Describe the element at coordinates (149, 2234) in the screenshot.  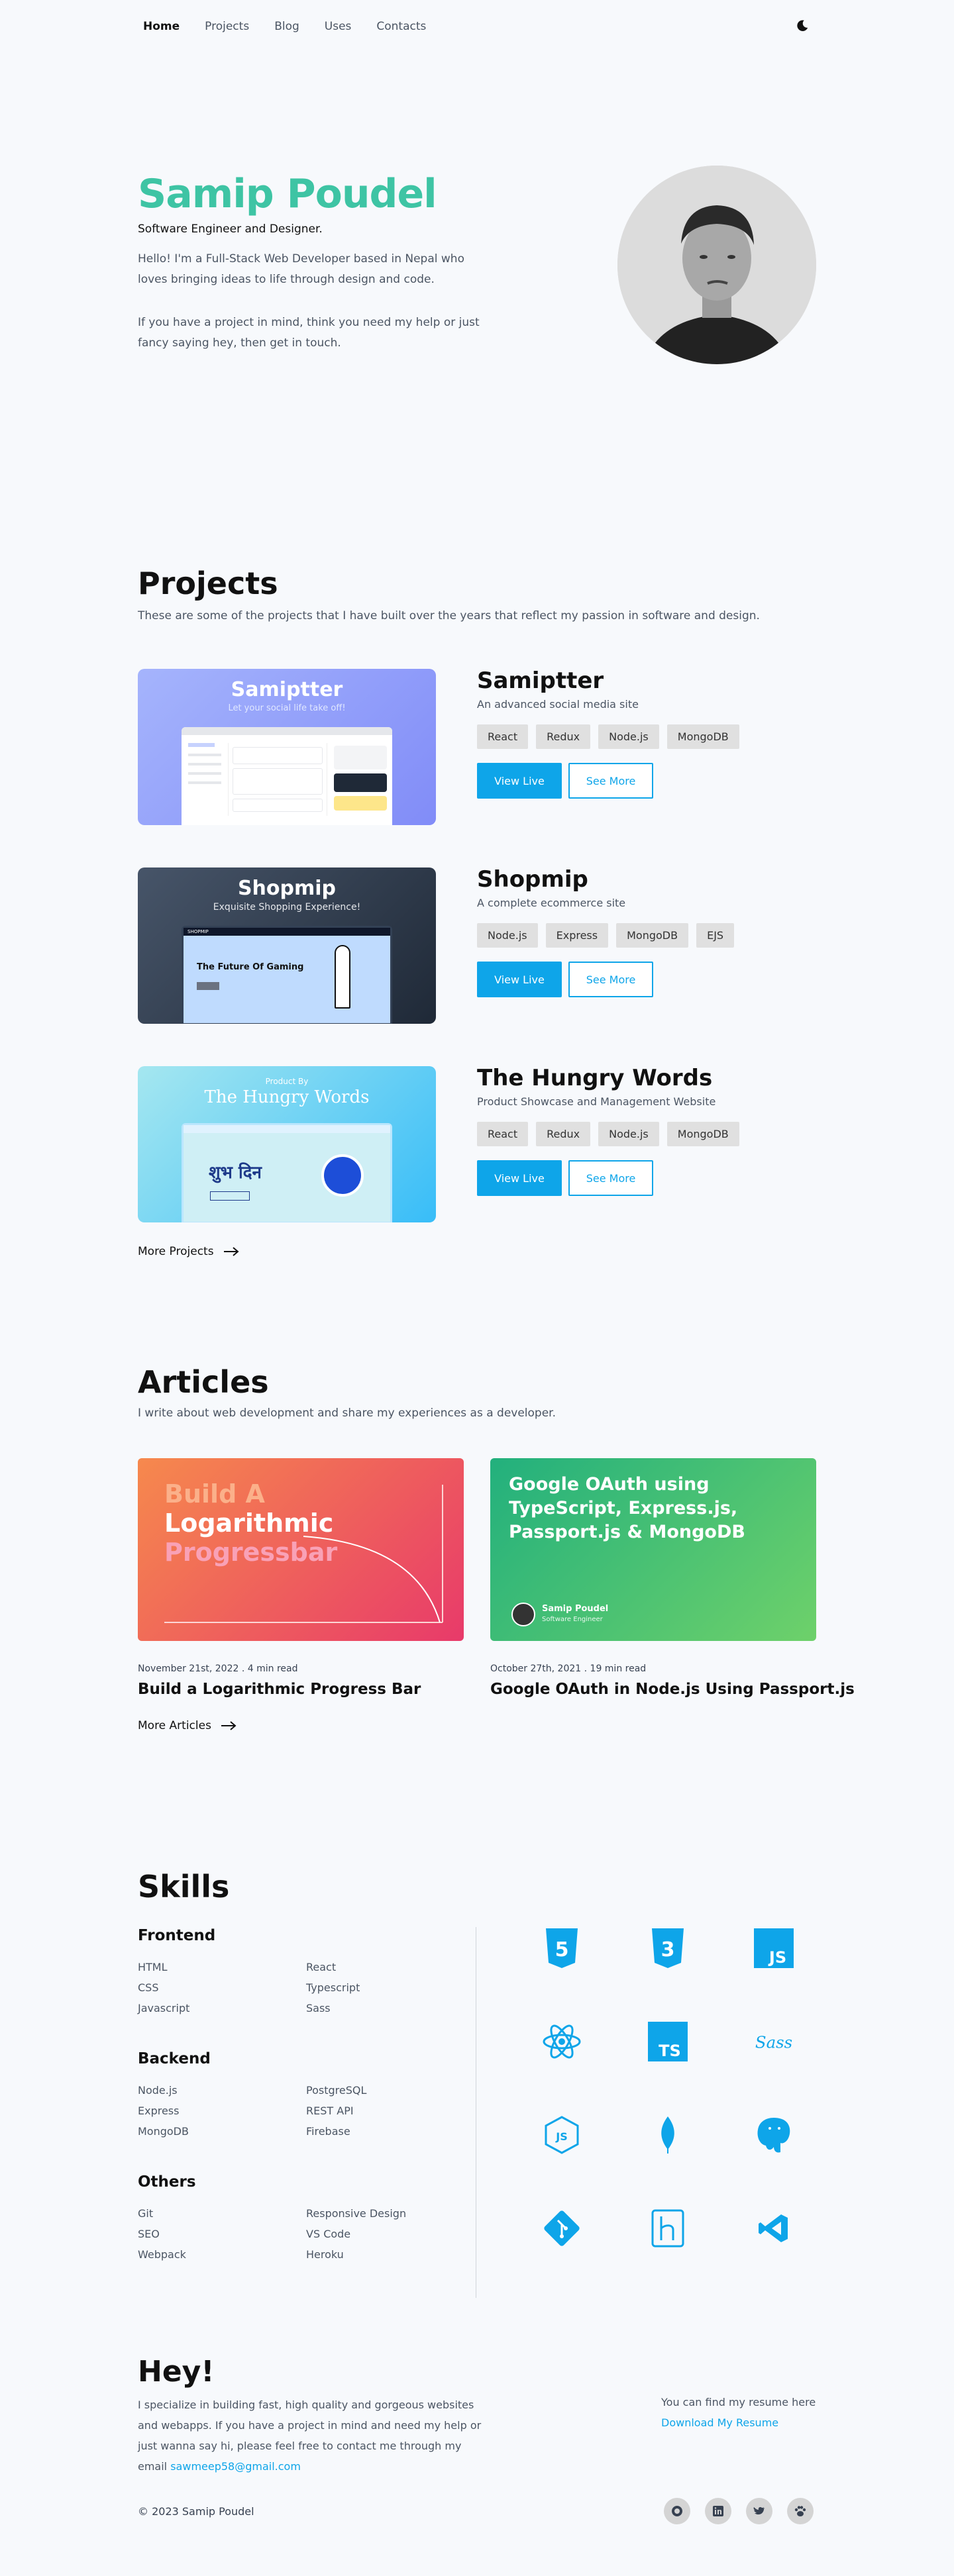
I see `skill-item: SEO` at that location.